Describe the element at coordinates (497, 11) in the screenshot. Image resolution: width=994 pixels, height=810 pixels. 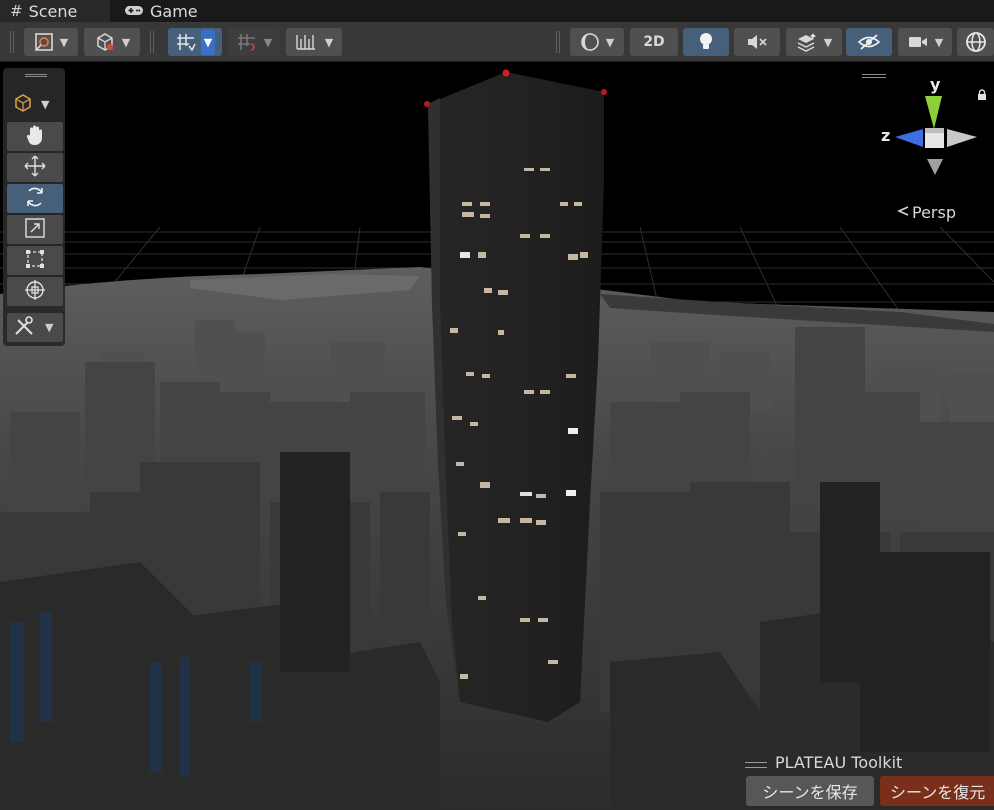
I see `window-tab-bar: # Scene Game` at that location.